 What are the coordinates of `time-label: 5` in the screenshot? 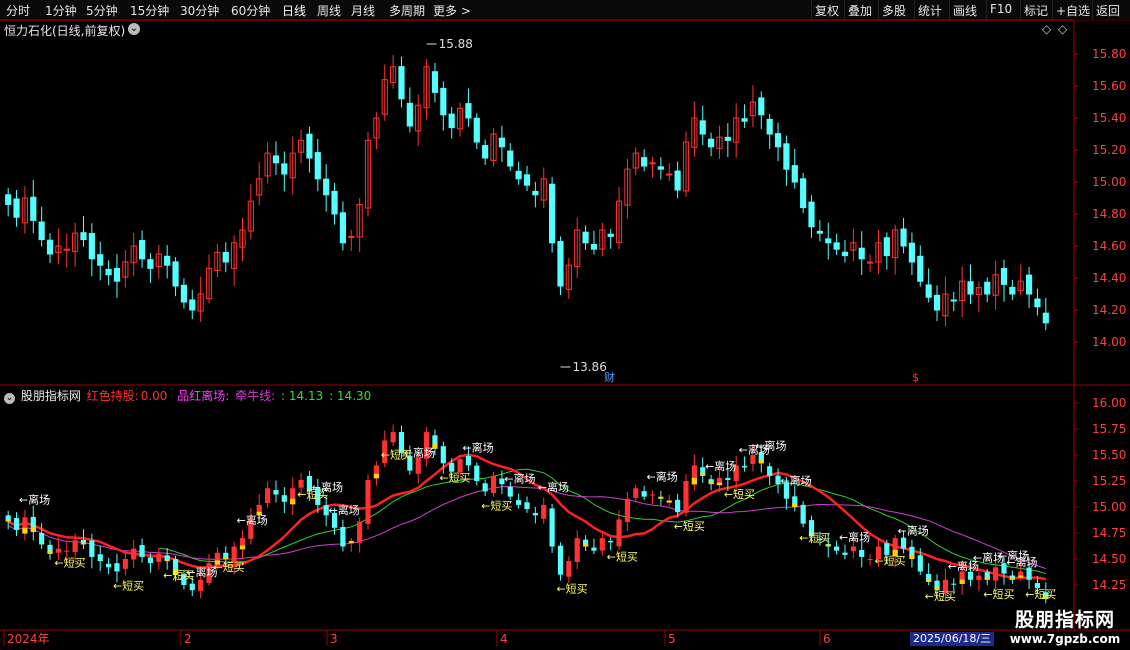 It's located at (672, 639).